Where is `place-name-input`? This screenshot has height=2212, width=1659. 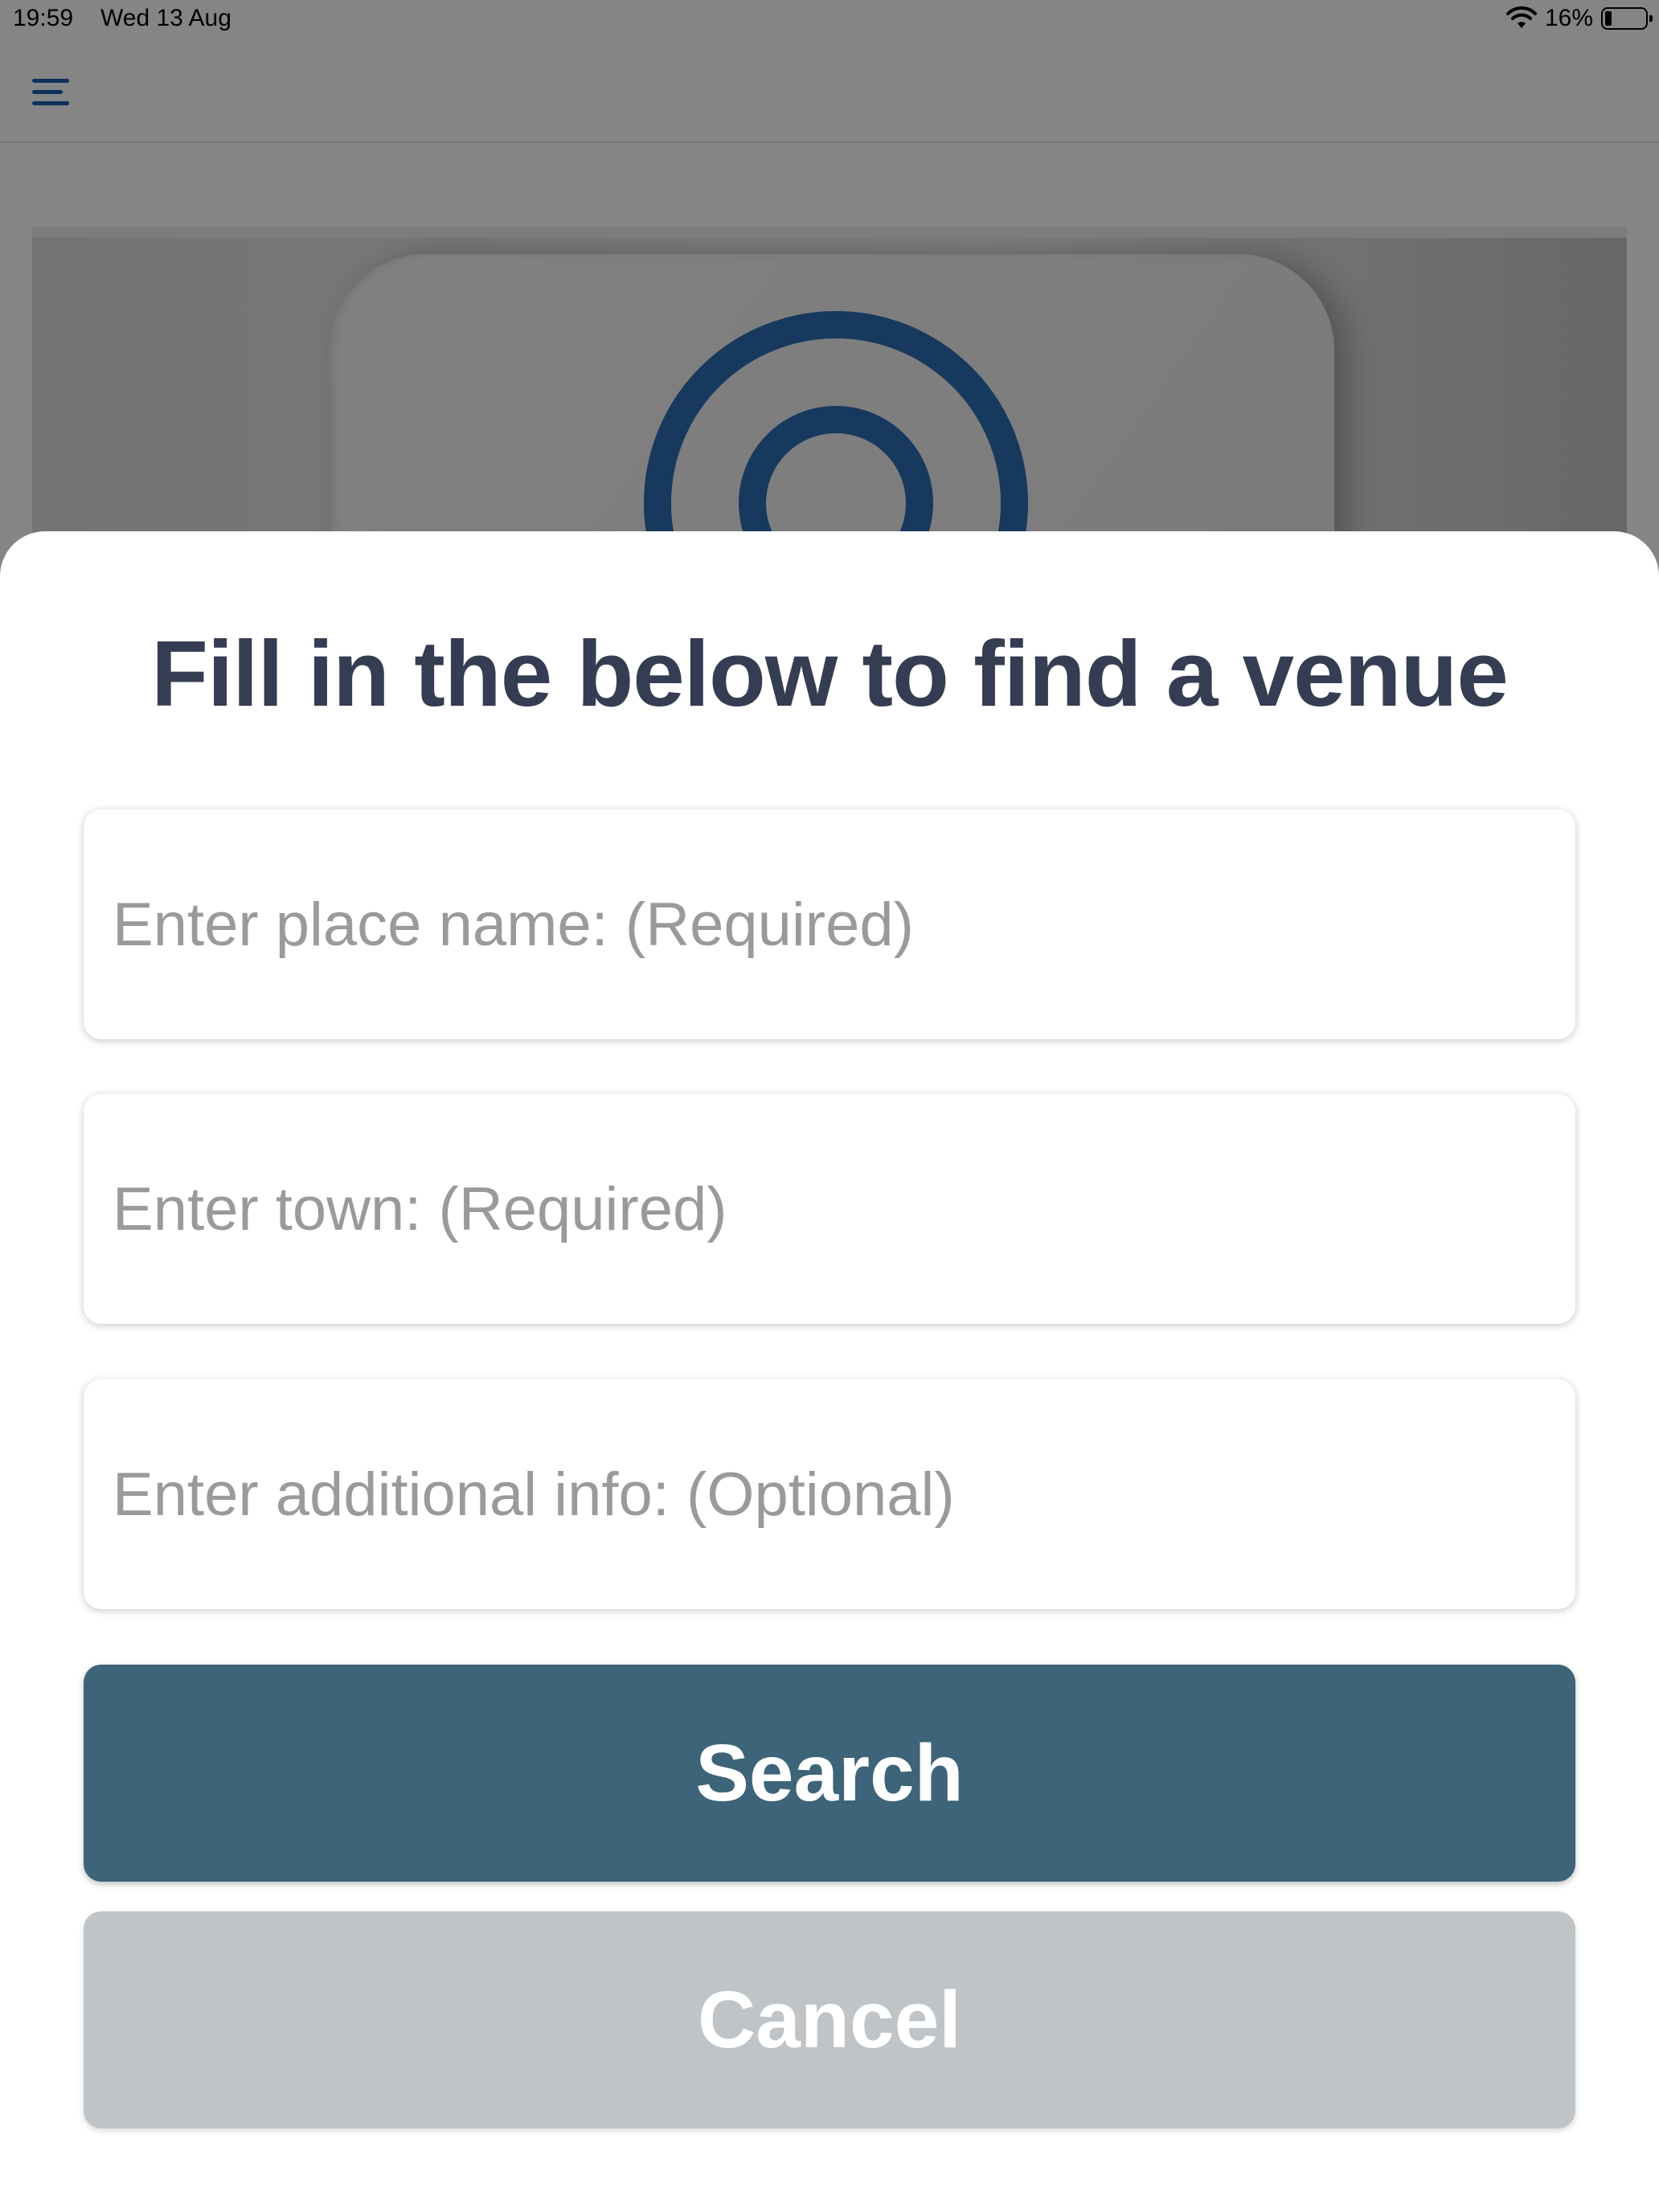 place-name-input is located at coordinates (828, 924).